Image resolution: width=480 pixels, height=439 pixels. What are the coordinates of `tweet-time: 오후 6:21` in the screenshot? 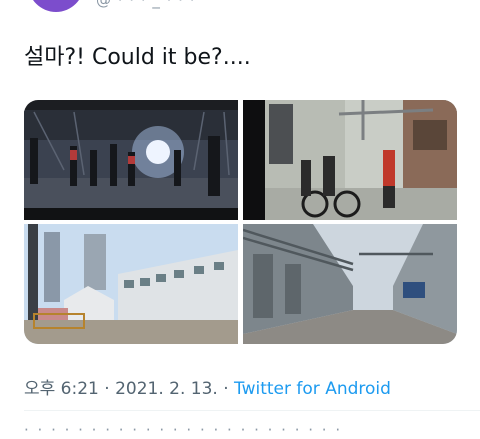 It's located at (61, 389).